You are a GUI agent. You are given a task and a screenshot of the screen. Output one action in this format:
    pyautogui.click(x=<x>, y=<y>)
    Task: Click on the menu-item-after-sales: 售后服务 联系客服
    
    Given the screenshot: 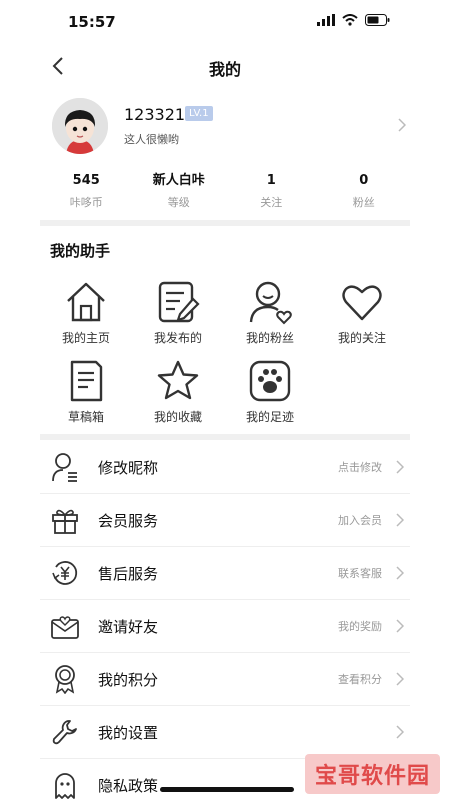 What is the action you would take?
    pyautogui.click(x=225, y=573)
    